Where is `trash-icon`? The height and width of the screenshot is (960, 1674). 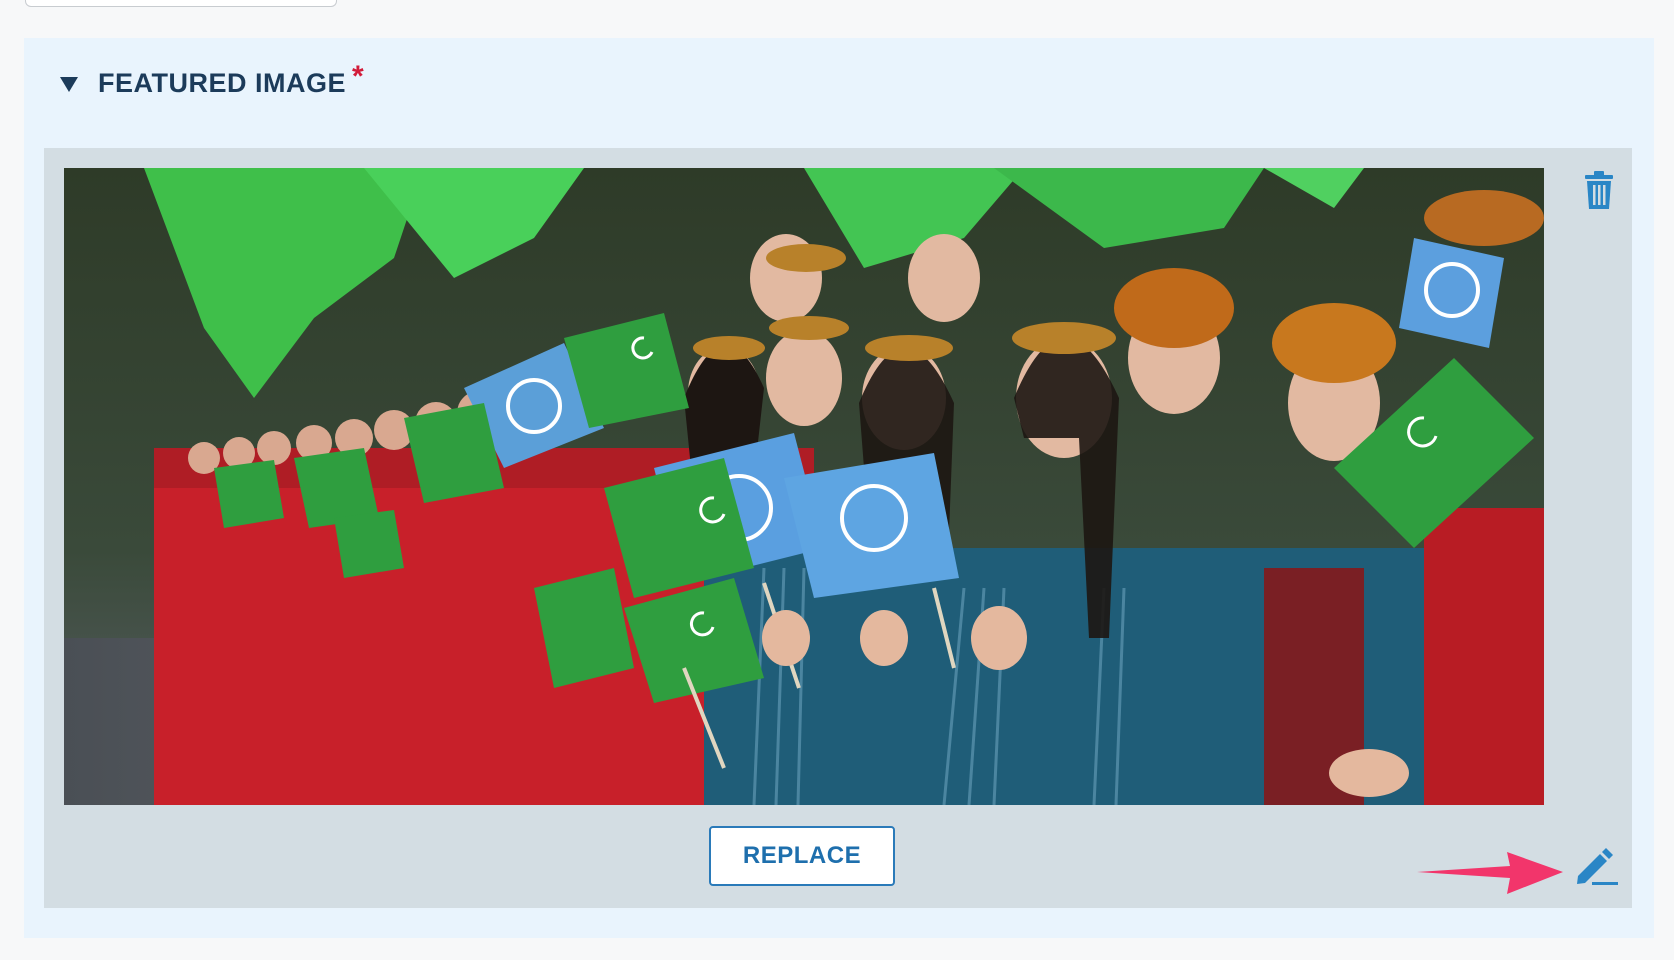 trash-icon is located at coordinates (1599, 190).